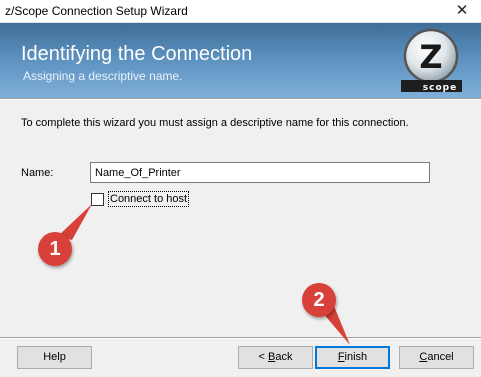 The height and width of the screenshot is (377, 481). Describe the element at coordinates (260, 172) in the screenshot. I see `name-field` at that location.